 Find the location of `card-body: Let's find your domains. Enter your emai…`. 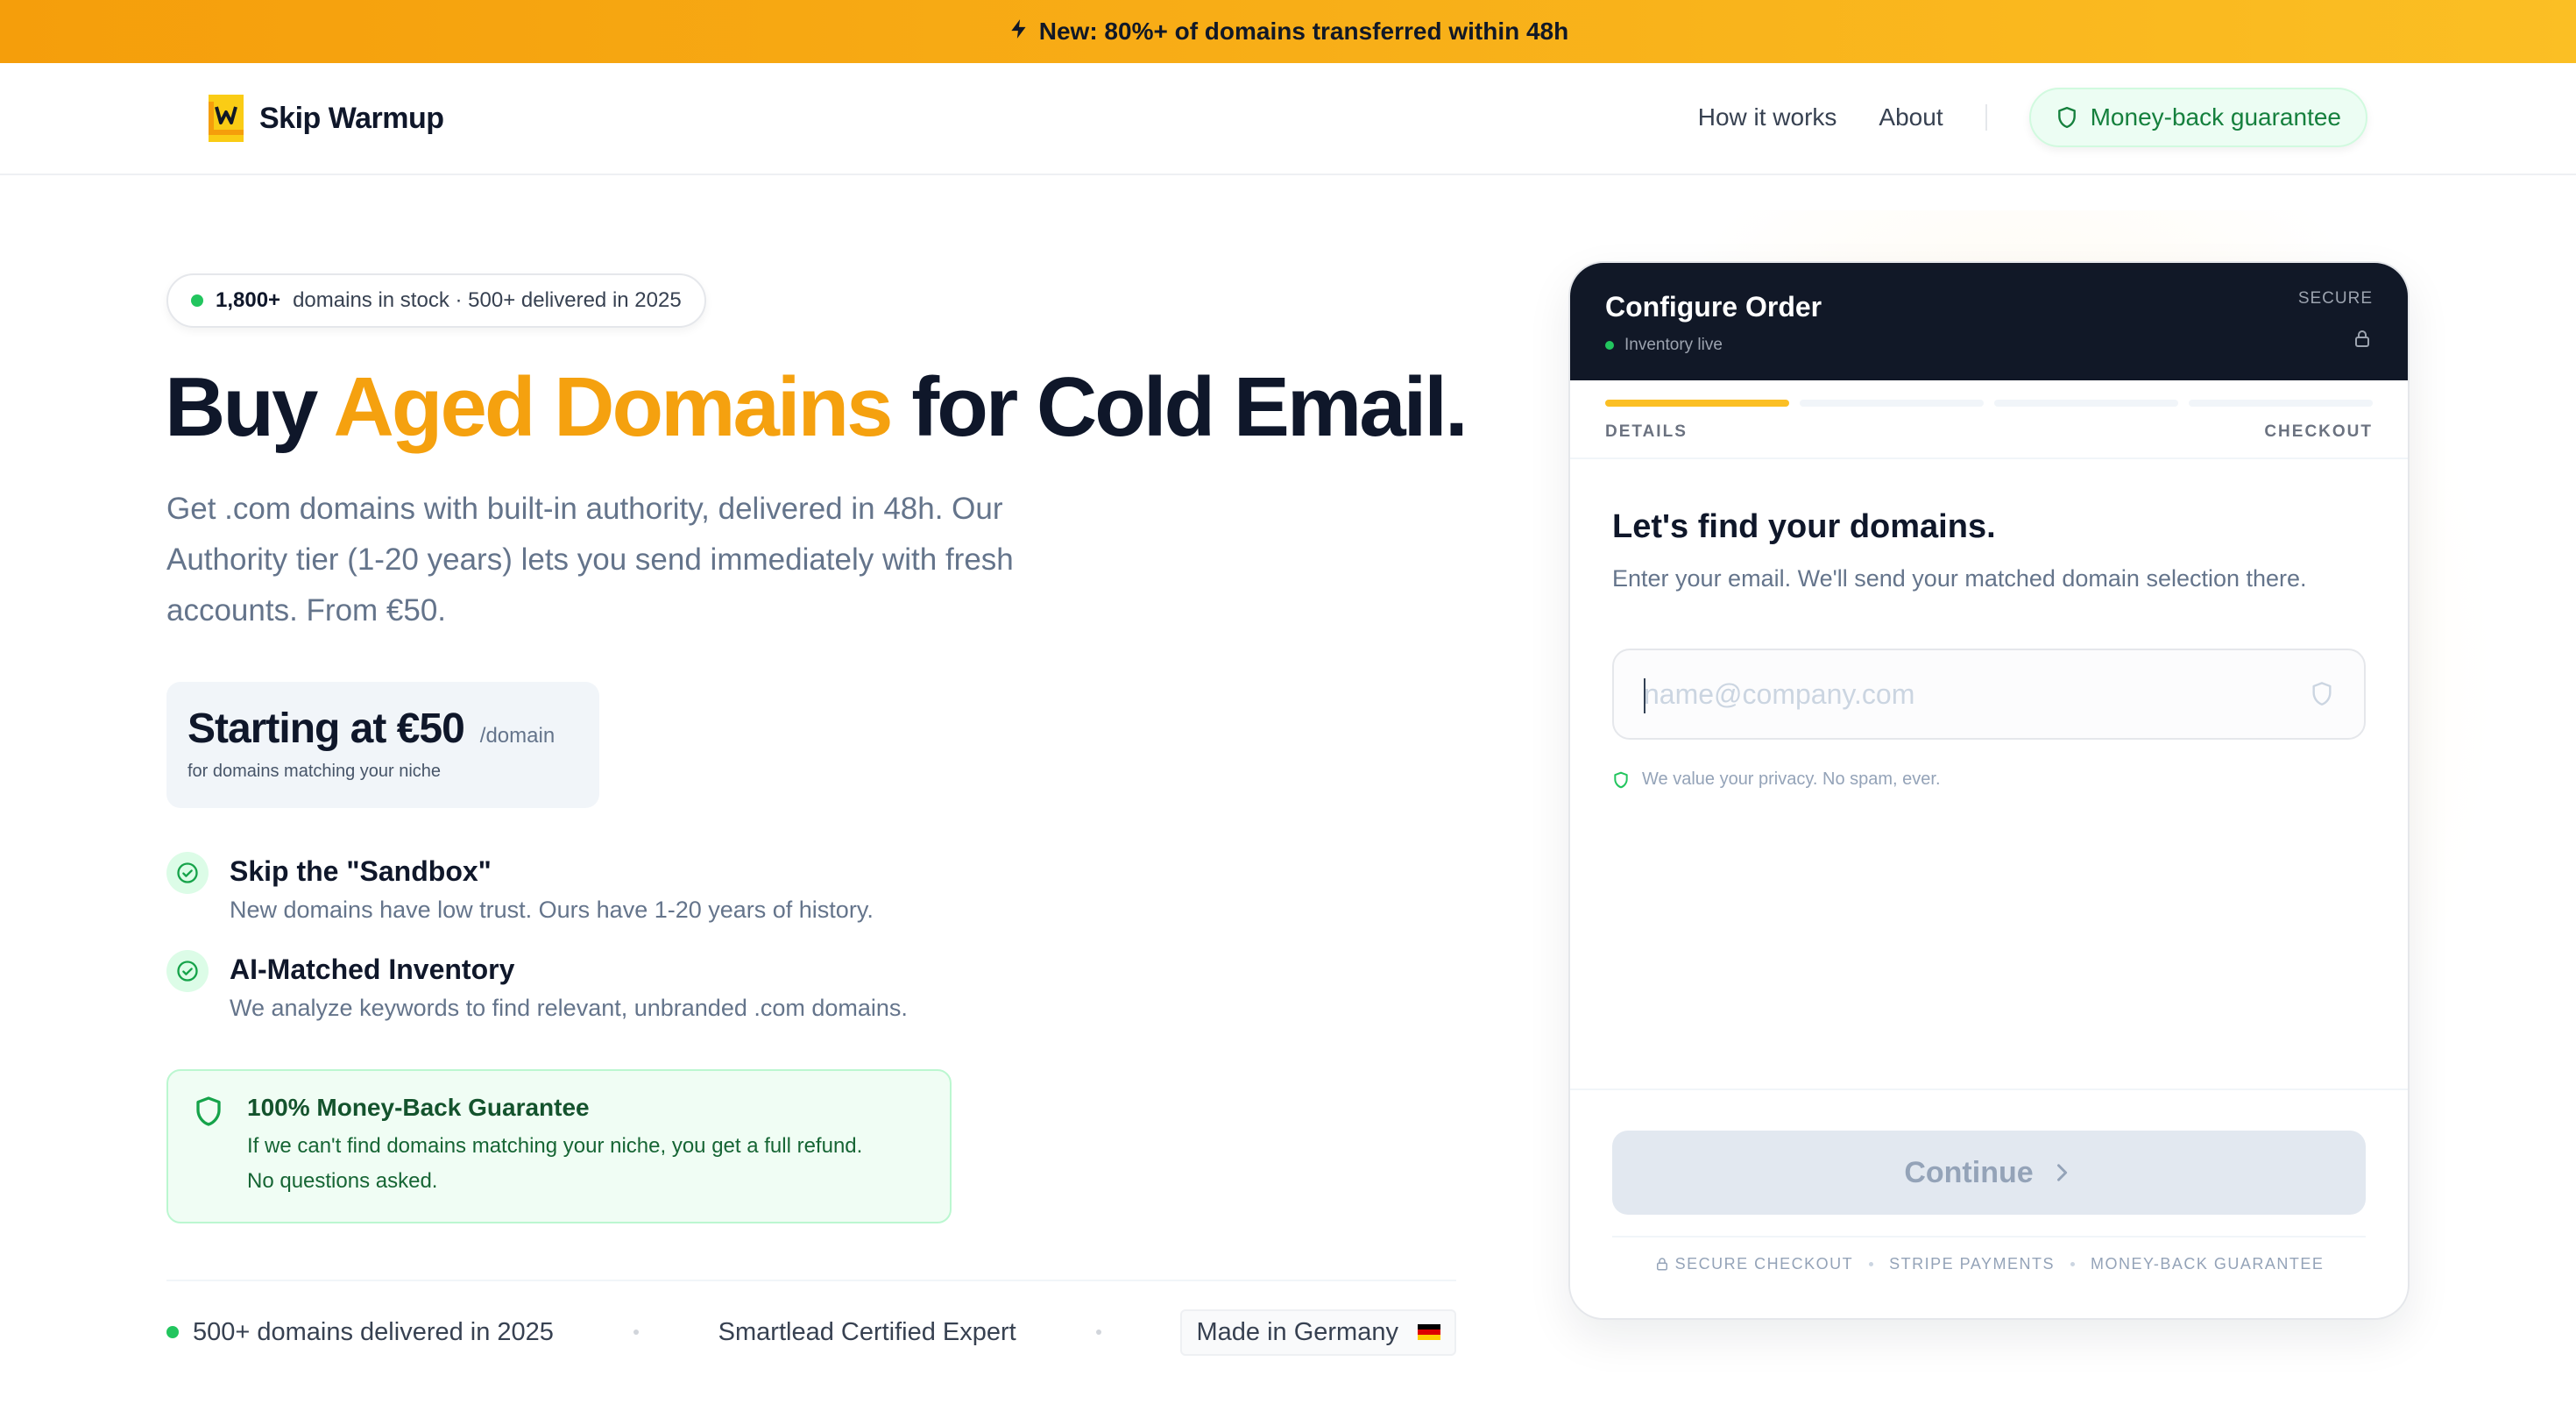

card-body: Let's find your domains. Enter your emai… is located at coordinates (1989, 774).